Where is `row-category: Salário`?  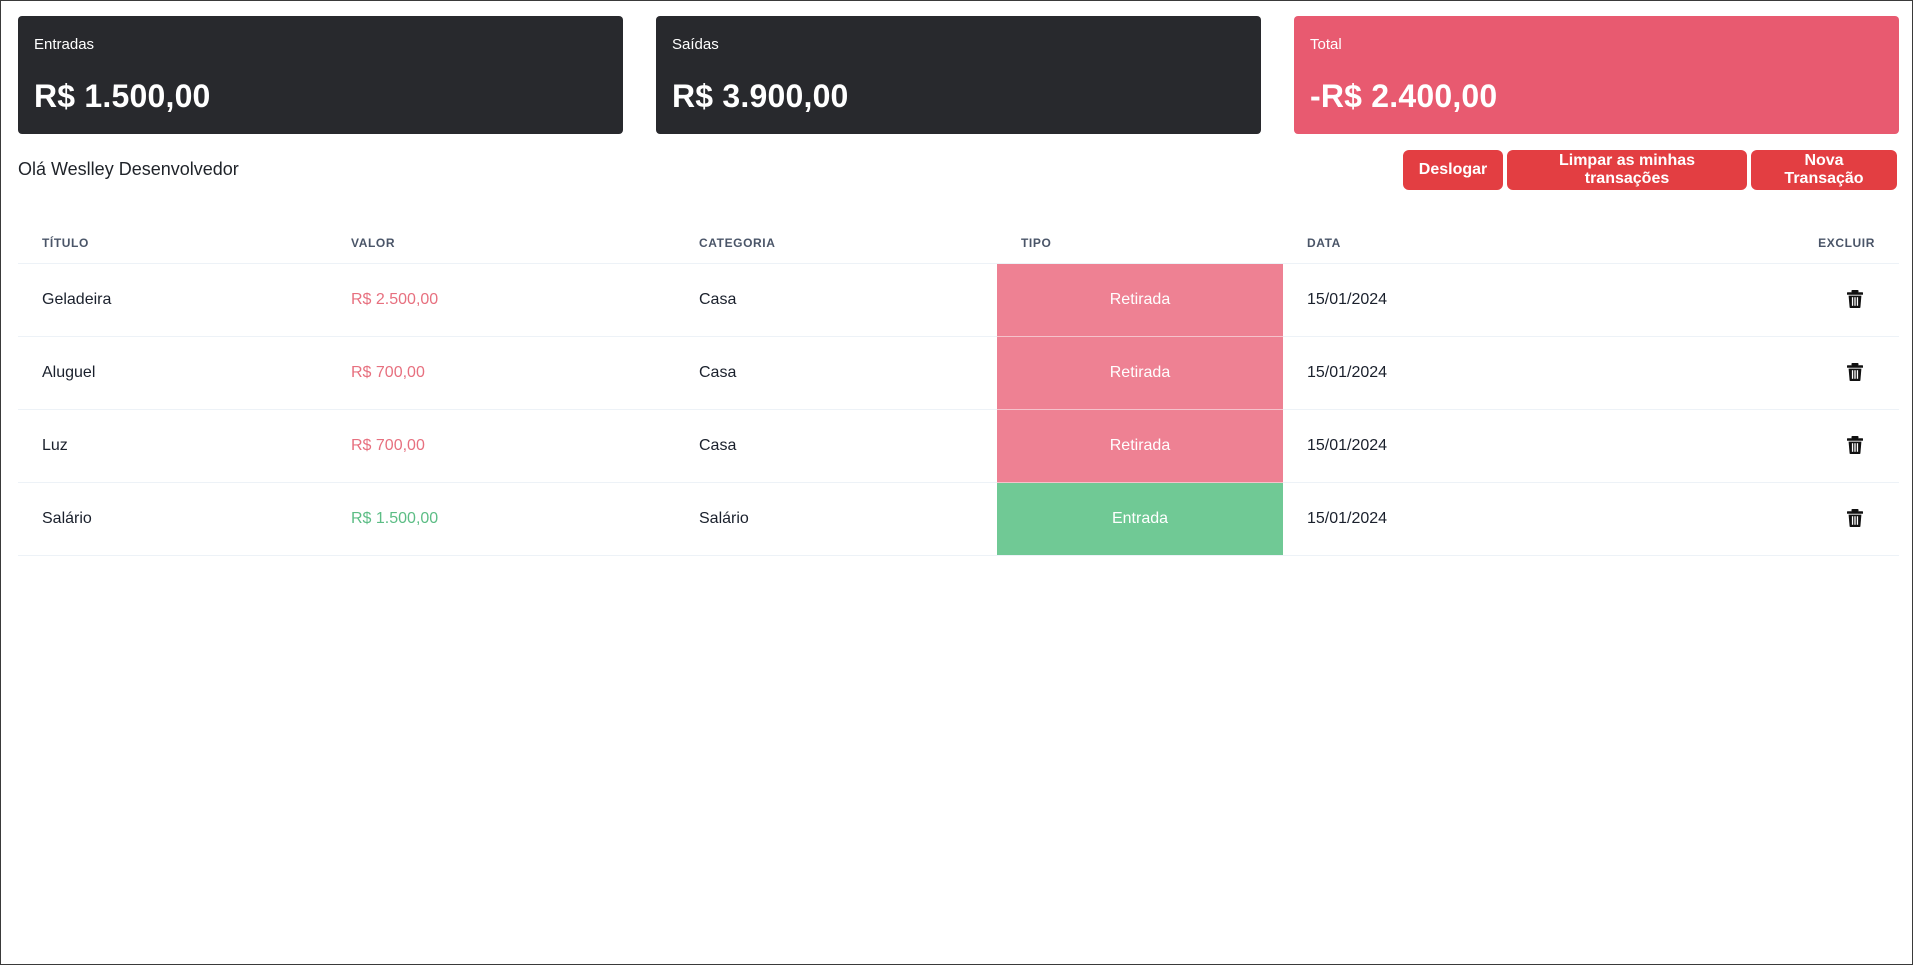 row-category: Salário is located at coordinates (836, 519).